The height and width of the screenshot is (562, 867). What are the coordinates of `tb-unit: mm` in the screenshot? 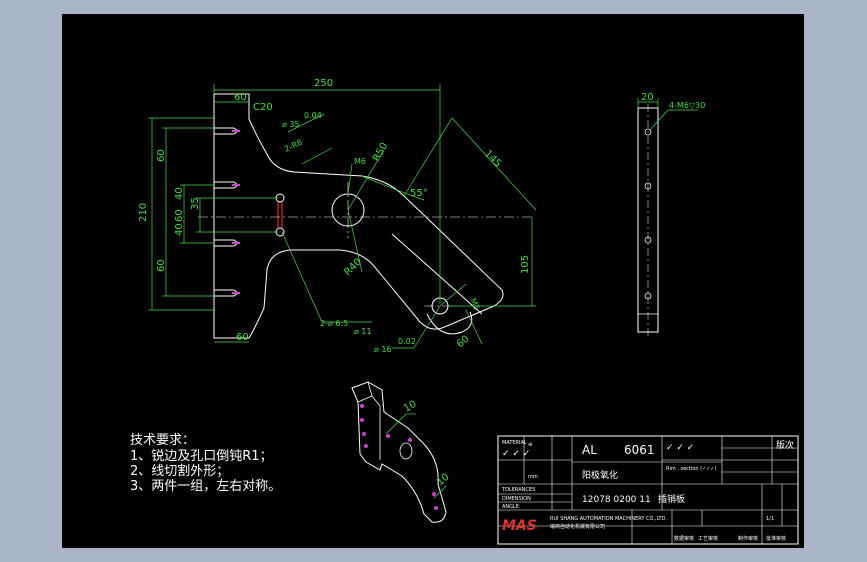 It's located at (533, 477).